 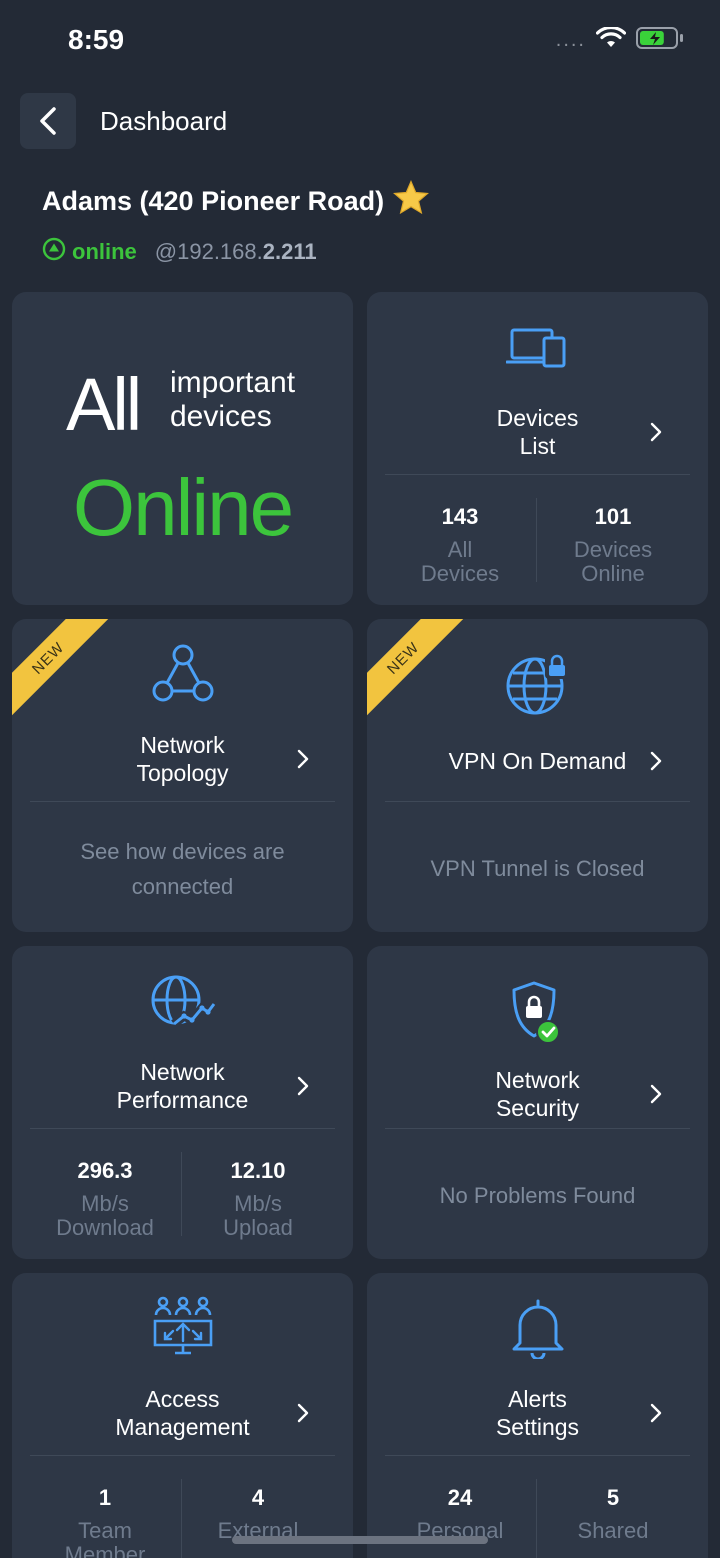 What do you see at coordinates (182, 1413) in the screenshot?
I see `access-title-row: Access Management` at bounding box center [182, 1413].